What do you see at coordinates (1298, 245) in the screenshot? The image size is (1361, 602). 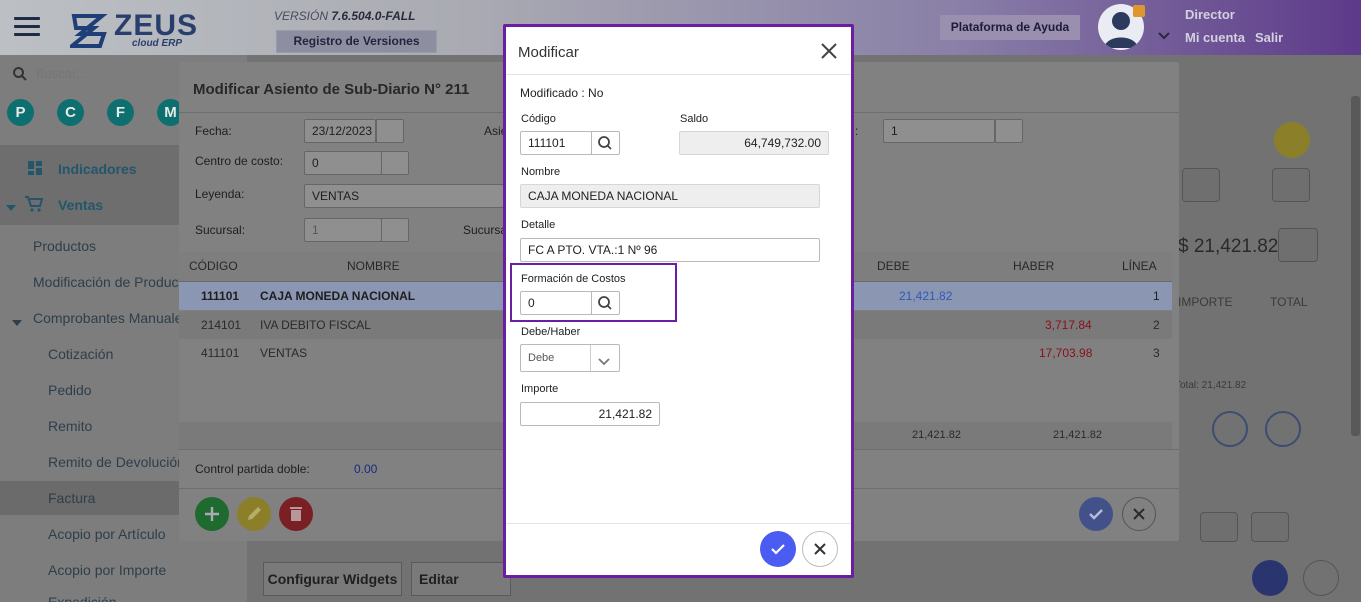 I see `tag-icon` at bounding box center [1298, 245].